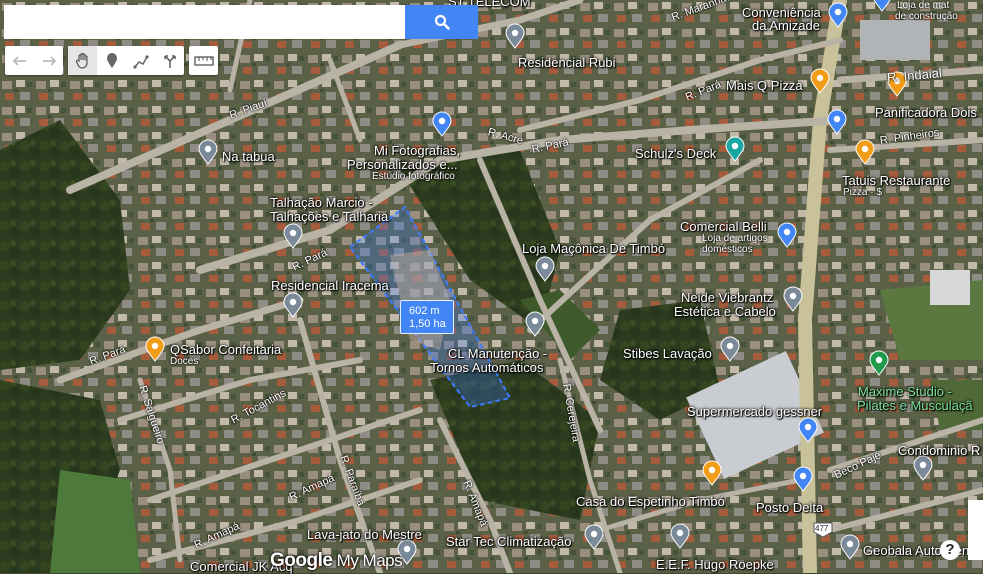 The image size is (983, 574). Describe the element at coordinates (364, 534) in the screenshot. I see `poi-label: Lava-jato do Mestre` at that location.